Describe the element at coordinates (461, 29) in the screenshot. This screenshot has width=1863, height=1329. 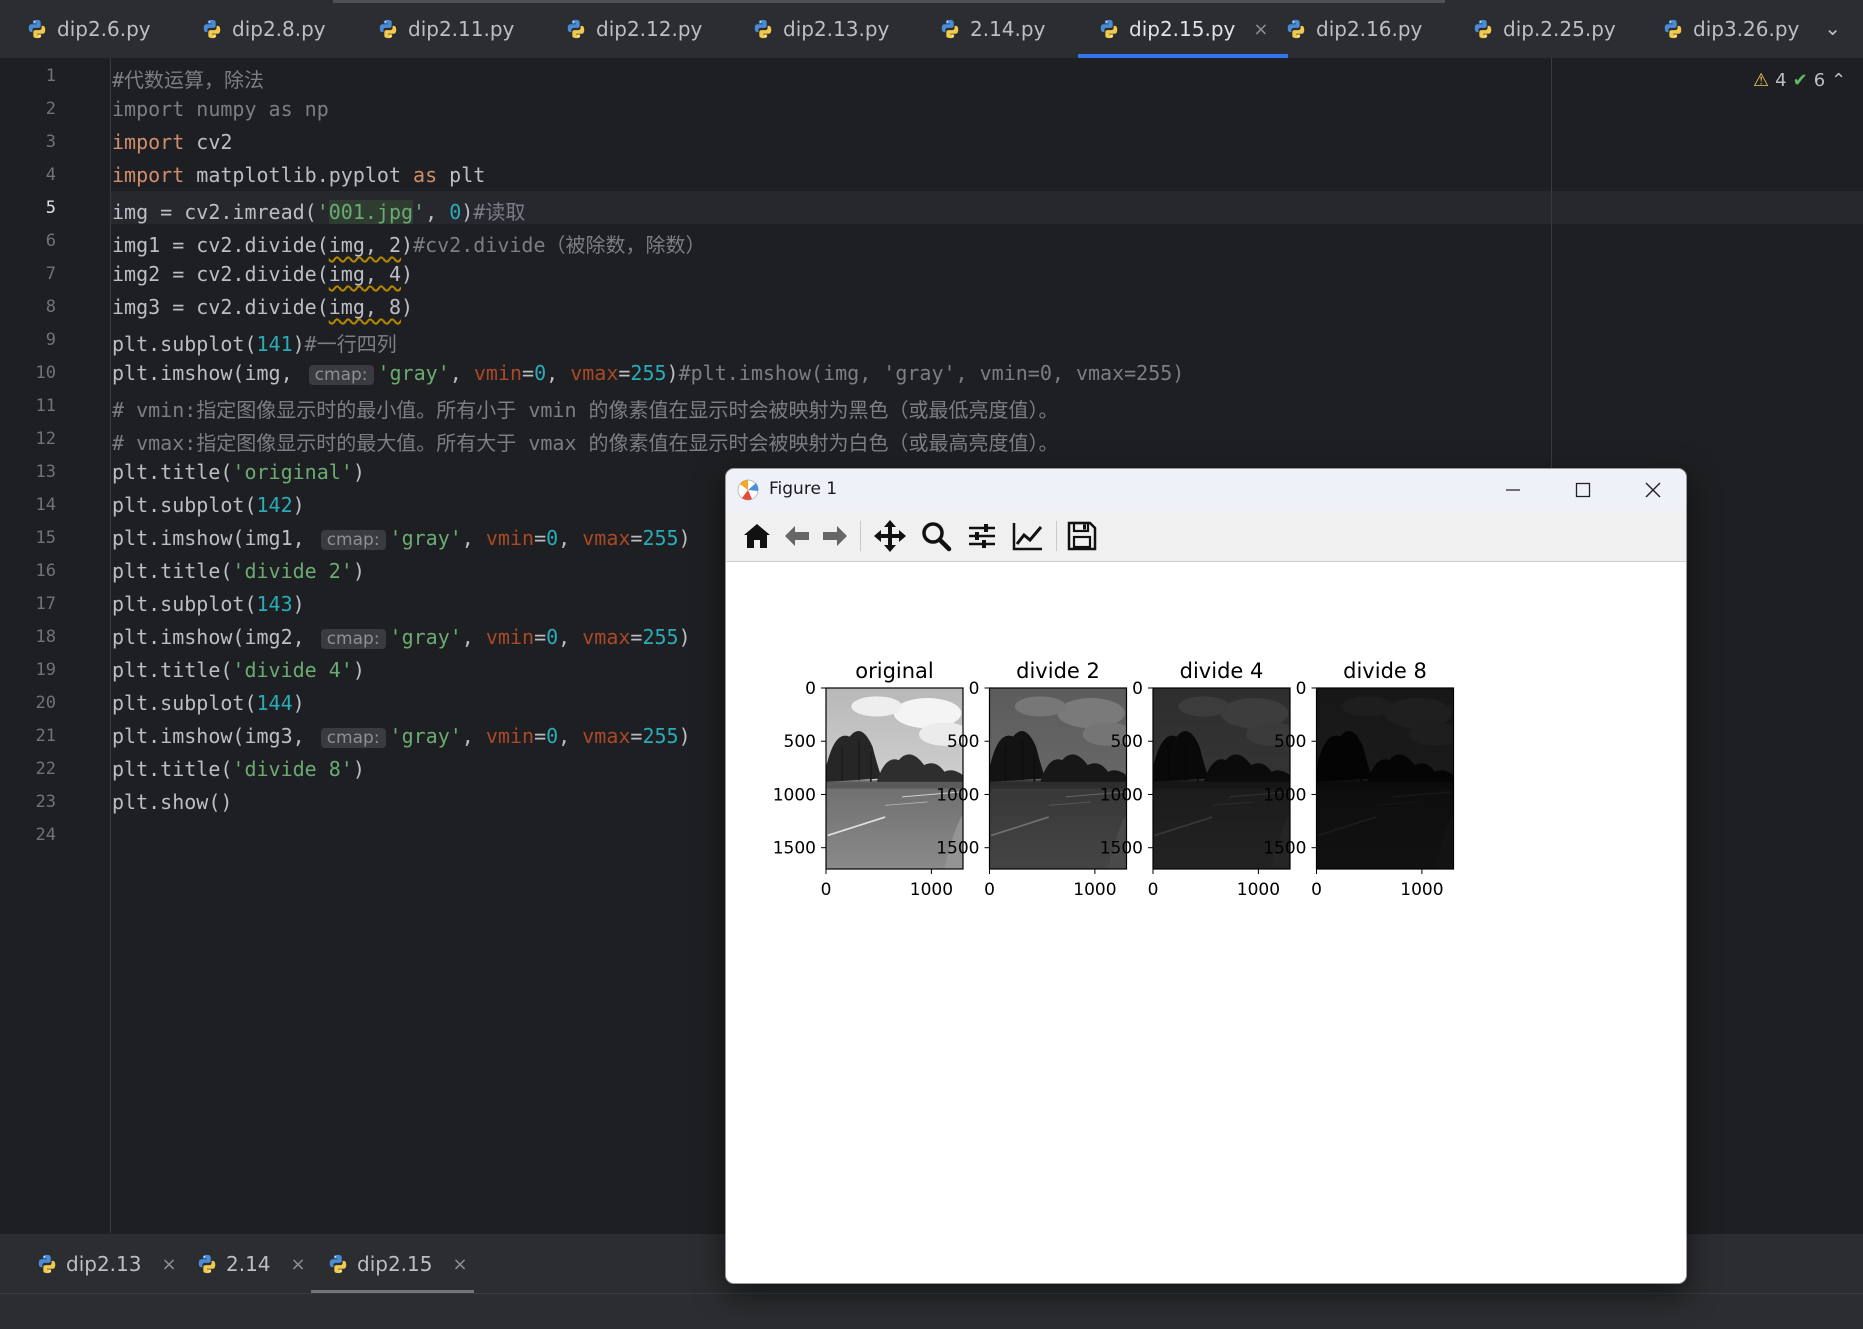
I see `tab-label: dip2.11.py` at that location.